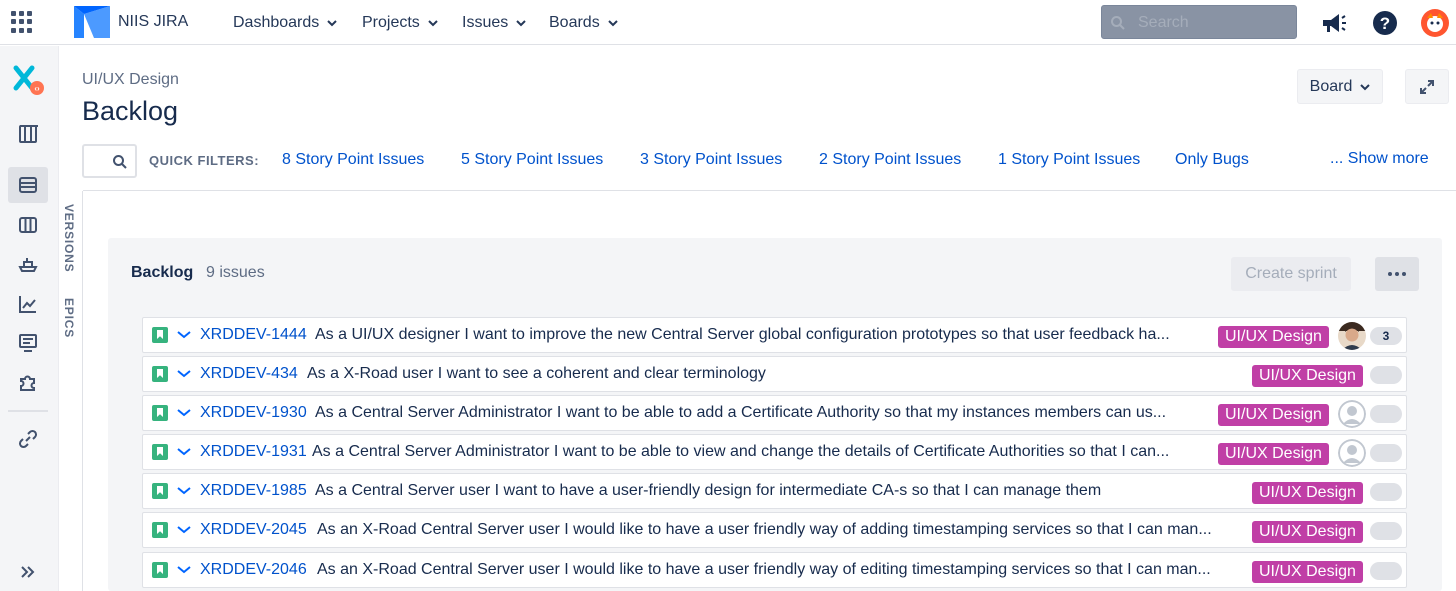 The height and width of the screenshot is (591, 1456). I want to click on create-sprint-button: Create sprint, so click(1291, 274).